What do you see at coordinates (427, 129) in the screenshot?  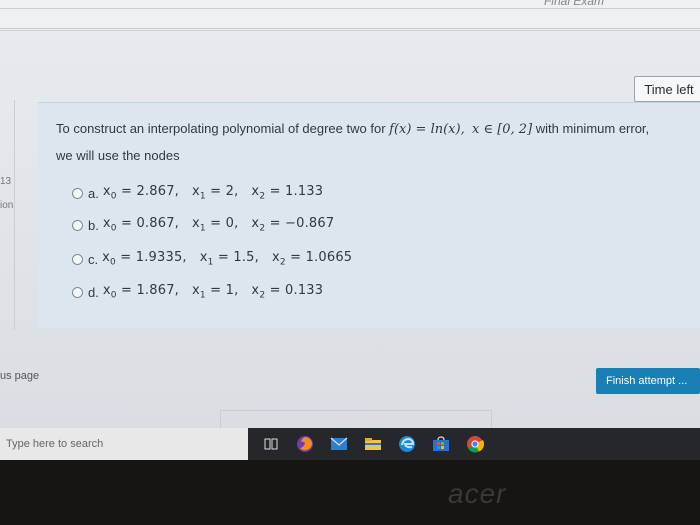 I see `function-expression: f(x) = ln(x),` at bounding box center [427, 129].